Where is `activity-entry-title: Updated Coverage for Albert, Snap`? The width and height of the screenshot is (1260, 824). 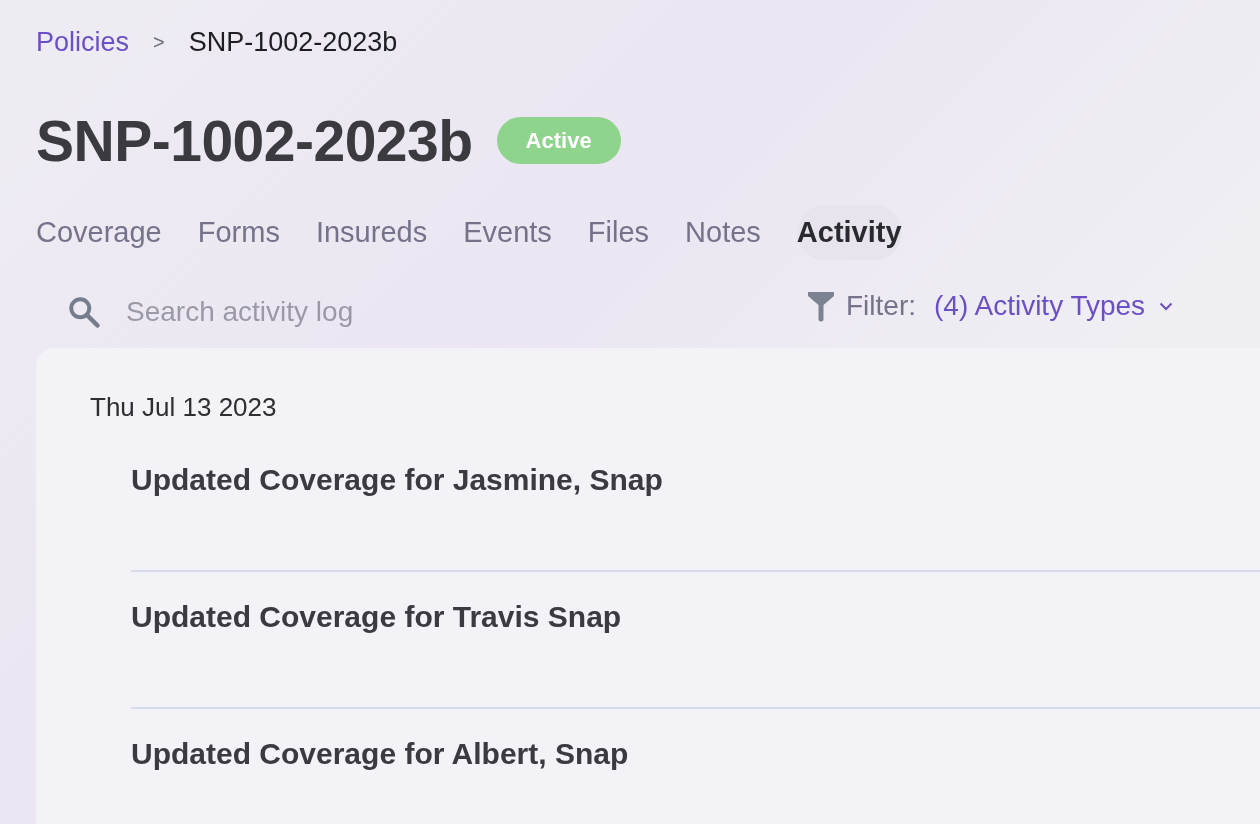
activity-entry-title: Updated Coverage for Albert, Snap is located at coordinates (380, 754).